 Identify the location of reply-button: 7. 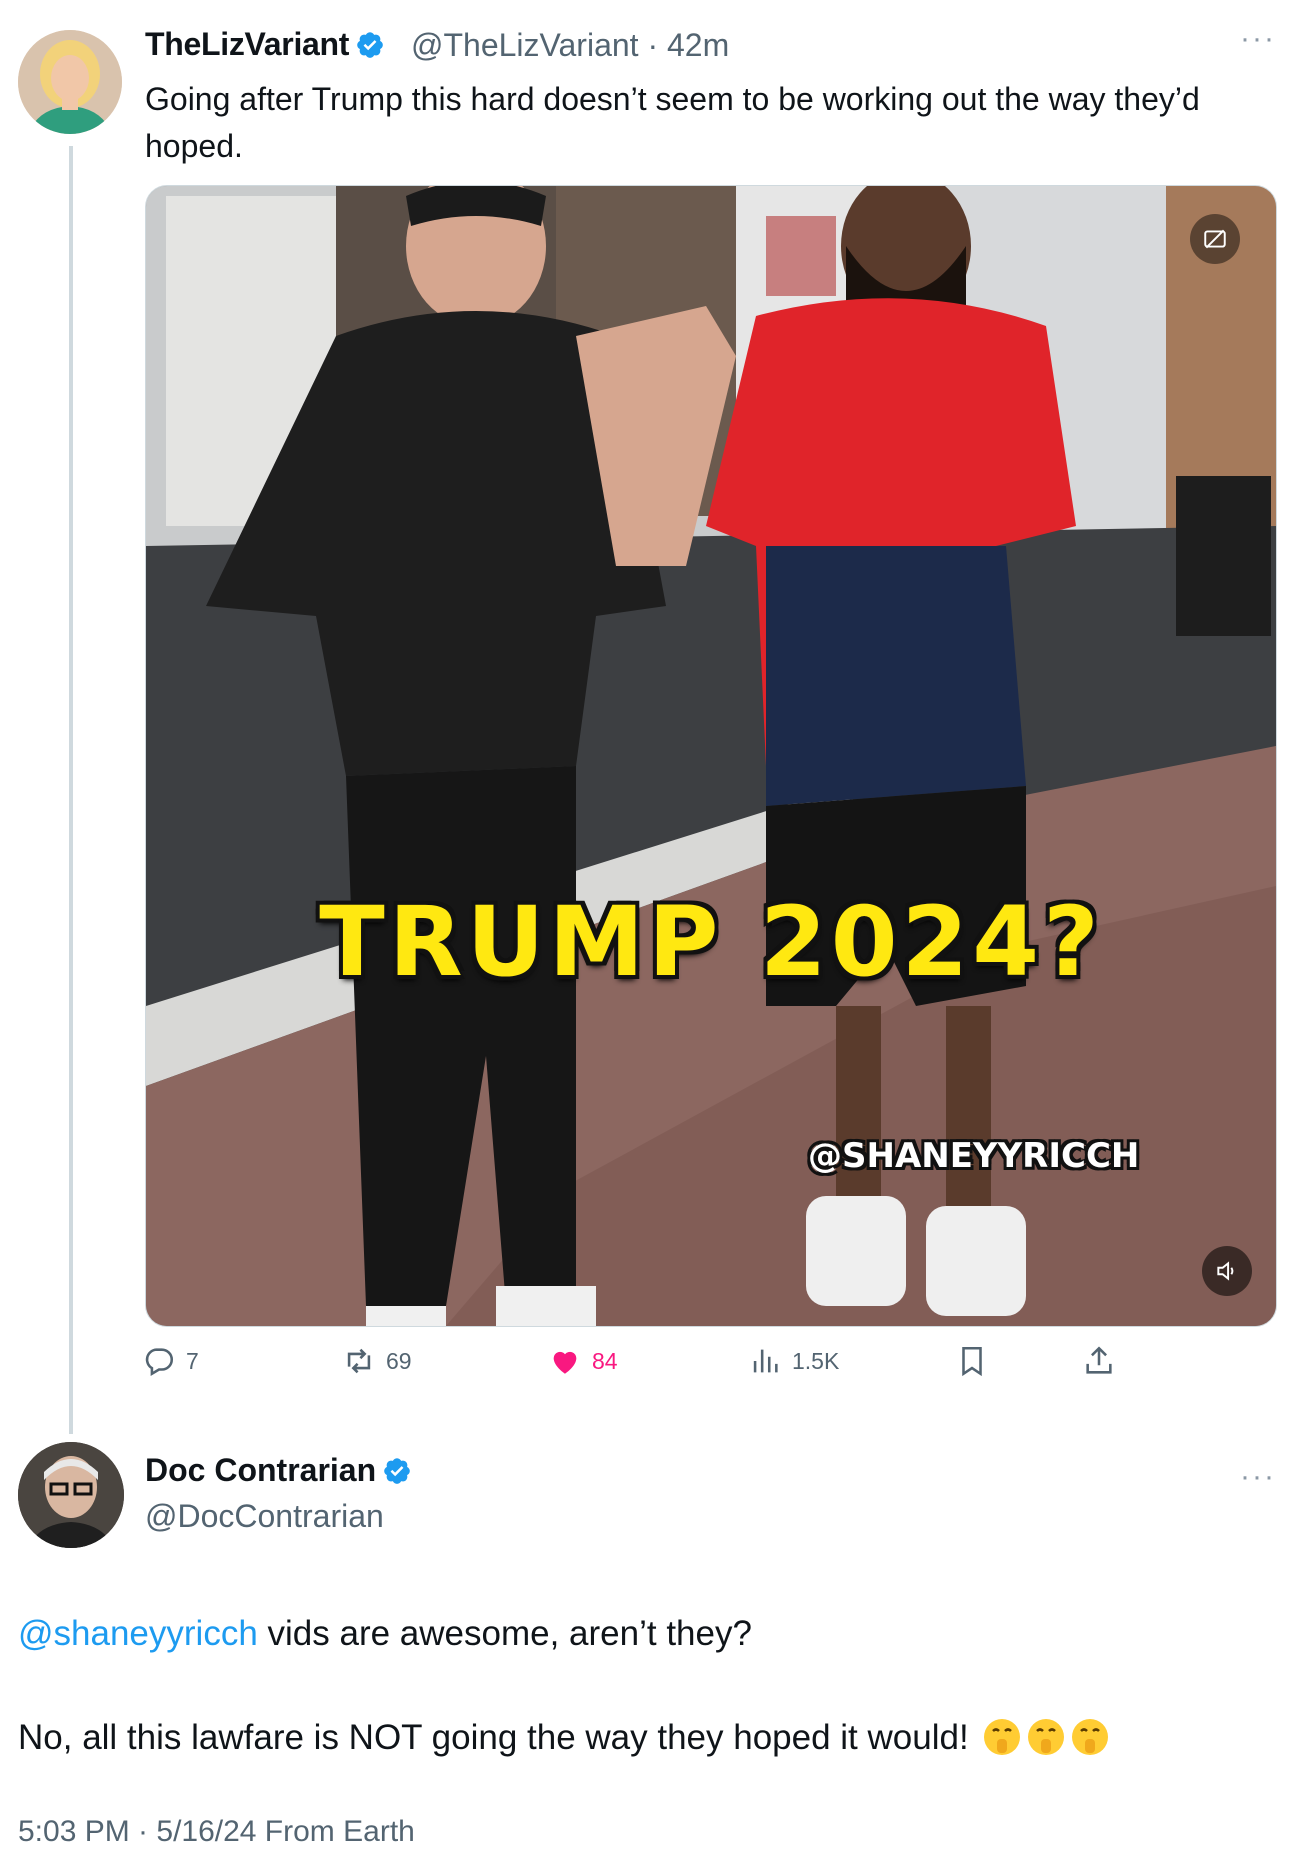
(170, 1361).